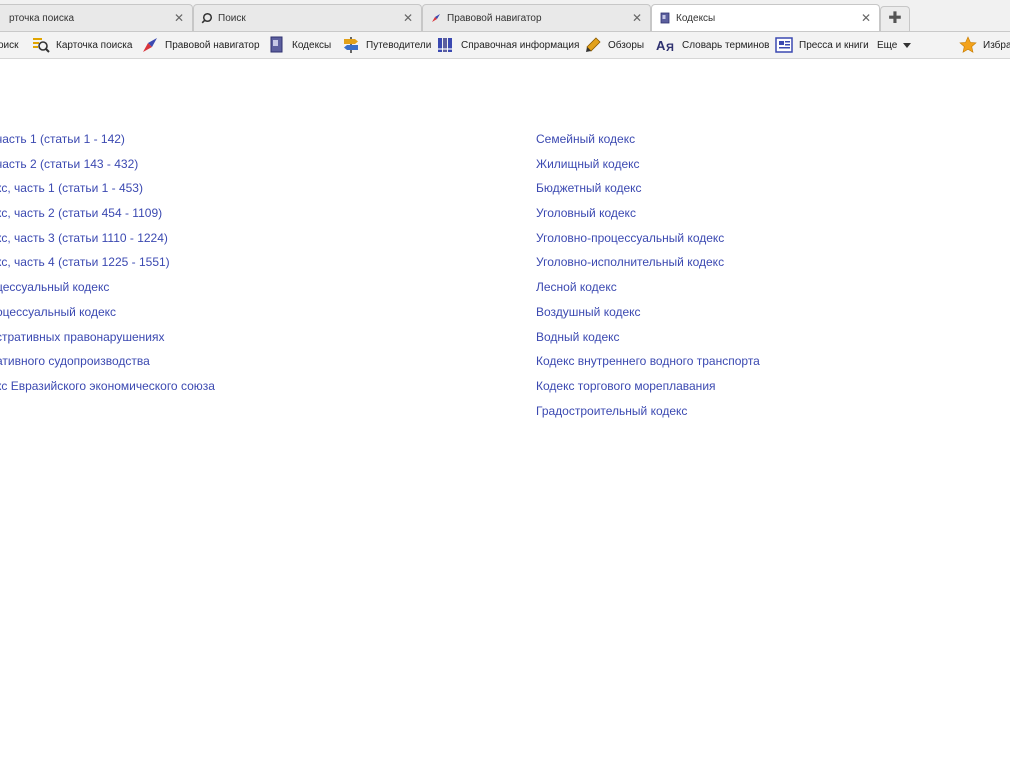 This screenshot has height=761, width=1010. Describe the element at coordinates (887, 45) in the screenshot. I see `toolbar-more-label: Еще` at that location.